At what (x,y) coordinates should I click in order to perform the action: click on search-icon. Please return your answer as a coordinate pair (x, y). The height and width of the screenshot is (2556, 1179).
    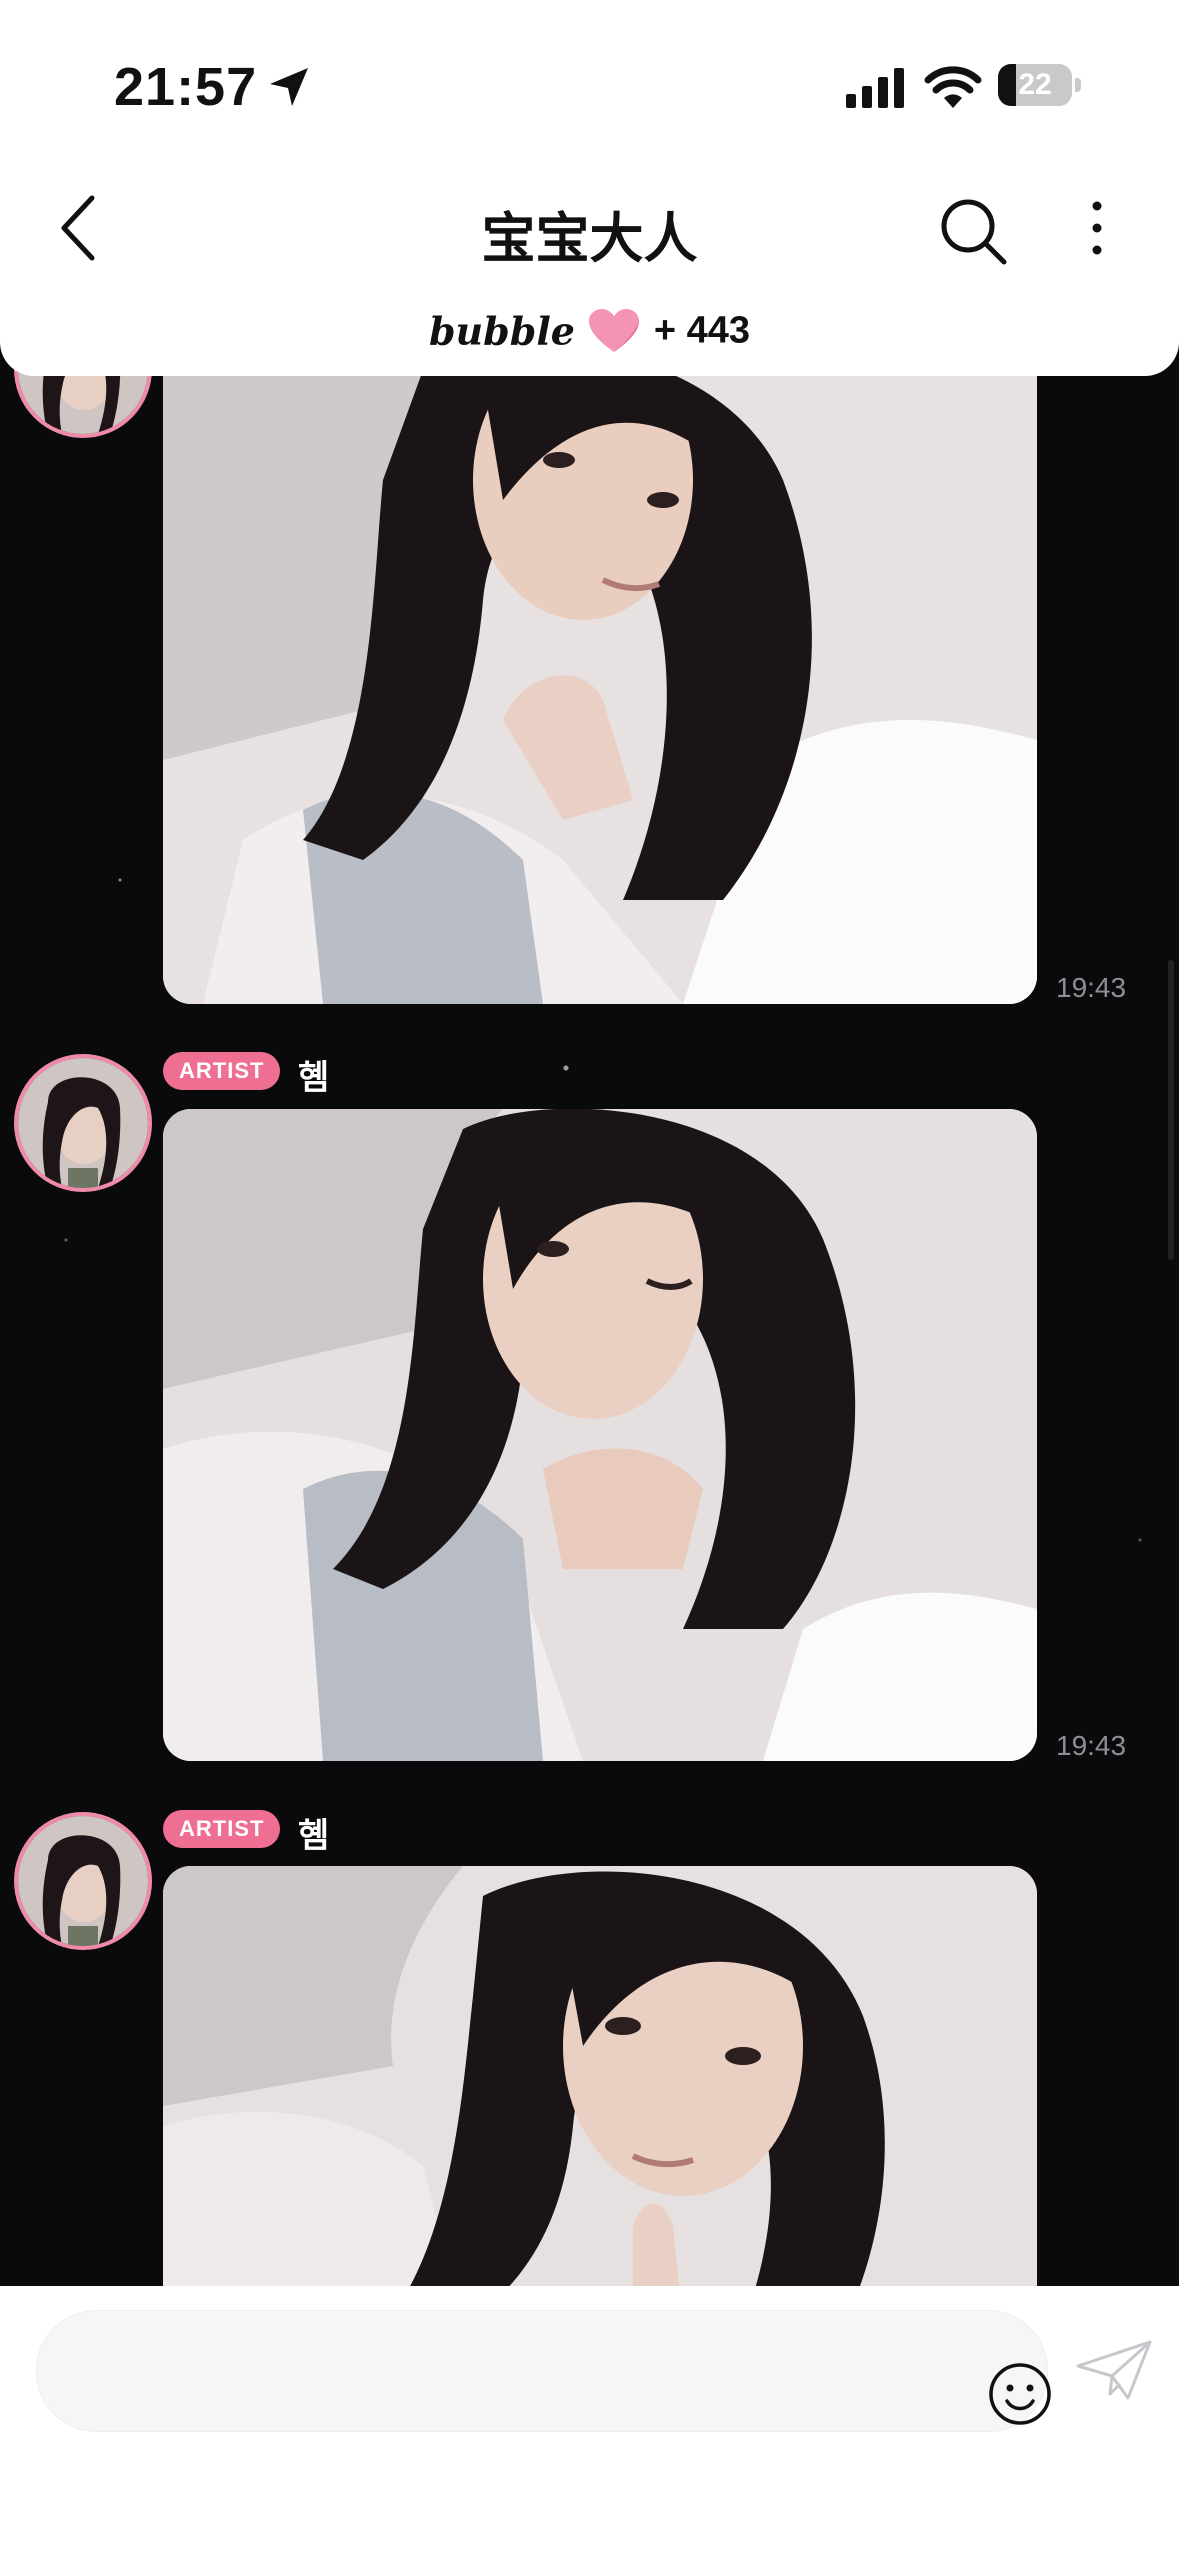
    Looking at the image, I should click on (974, 232).